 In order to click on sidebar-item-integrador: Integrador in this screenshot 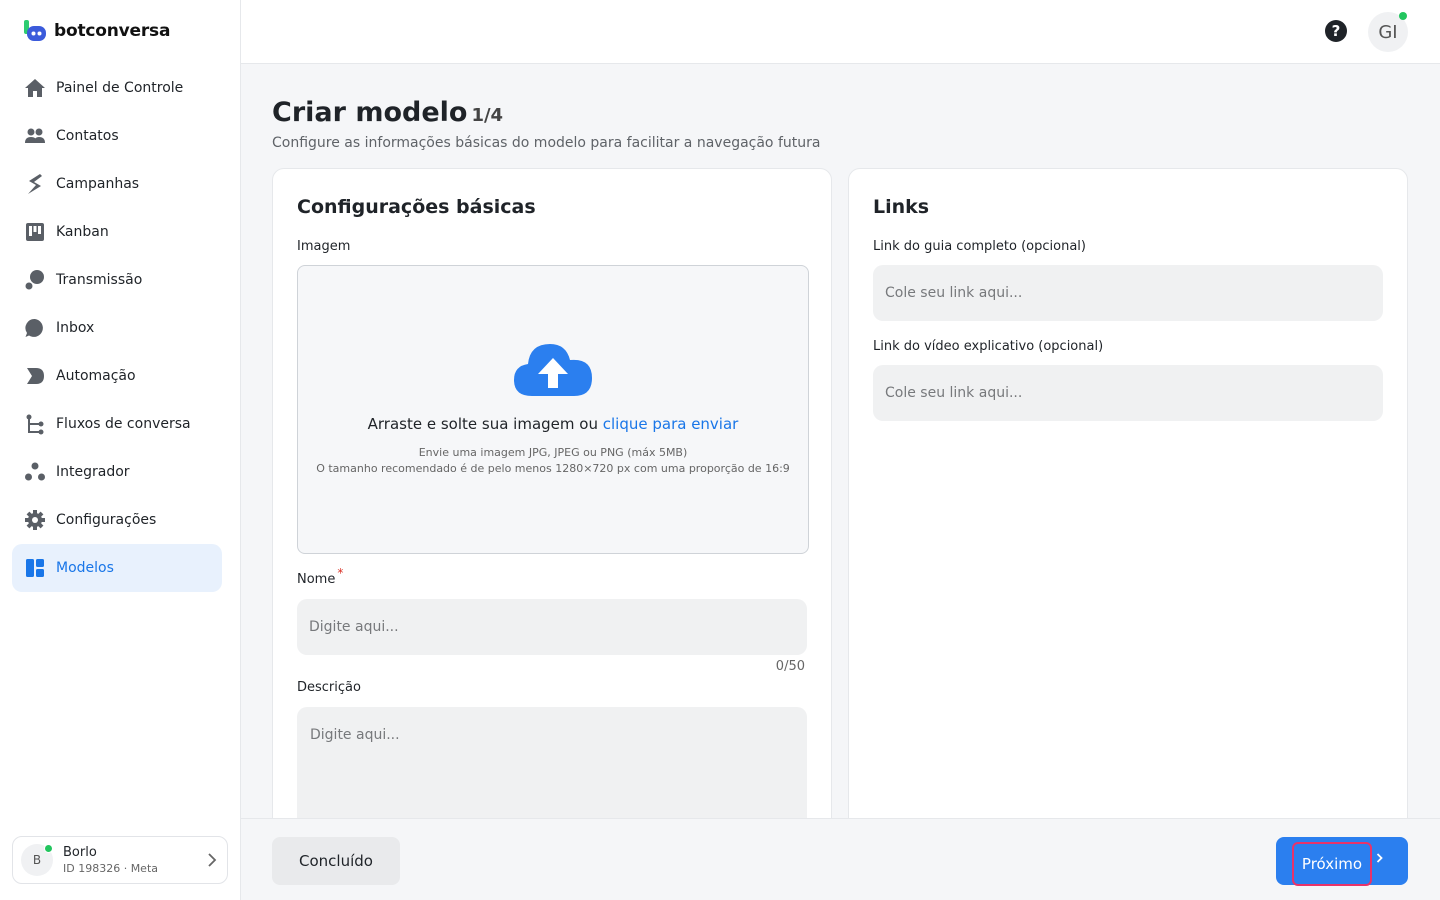, I will do `click(117, 472)`.